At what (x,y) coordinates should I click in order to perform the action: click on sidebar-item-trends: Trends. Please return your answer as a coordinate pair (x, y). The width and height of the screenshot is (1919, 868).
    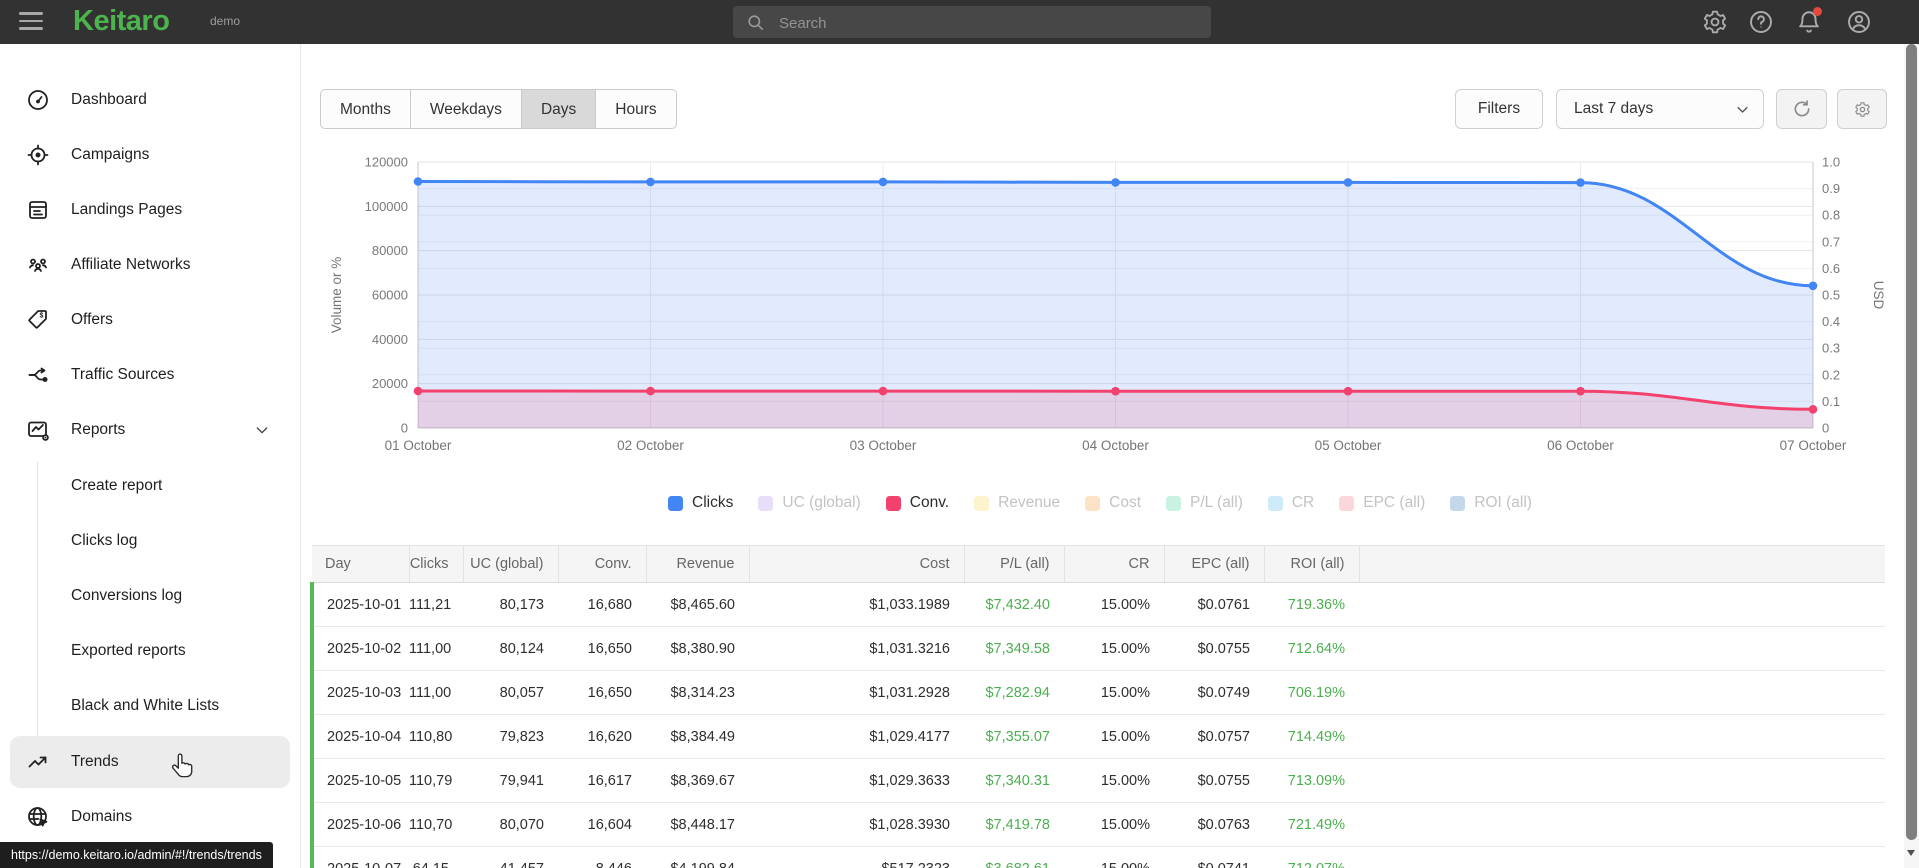
    Looking at the image, I should click on (150, 762).